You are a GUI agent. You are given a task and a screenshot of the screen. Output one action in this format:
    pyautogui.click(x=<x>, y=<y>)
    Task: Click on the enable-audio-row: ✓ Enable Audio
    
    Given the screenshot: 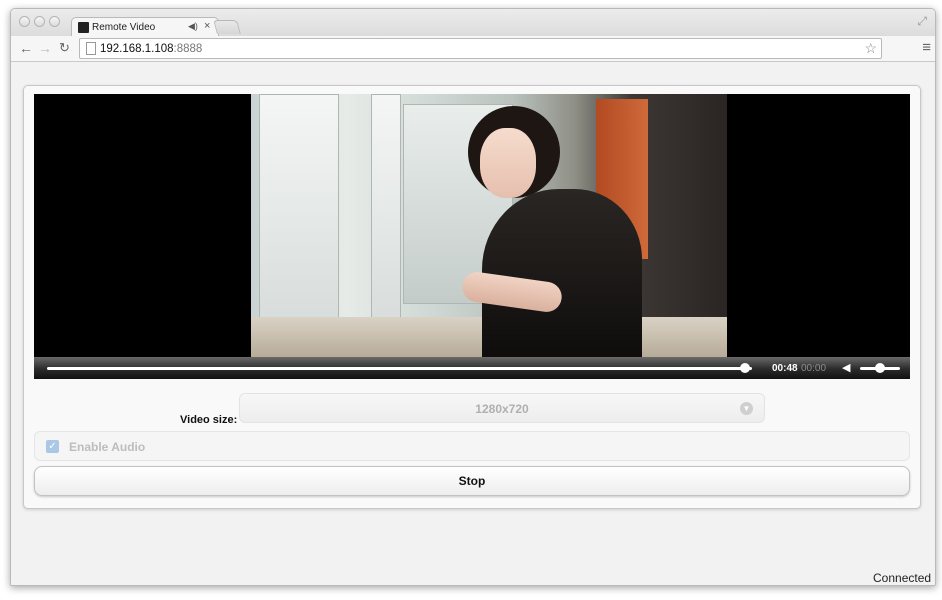 What is the action you would take?
    pyautogui.click(x=472, y=446)
    